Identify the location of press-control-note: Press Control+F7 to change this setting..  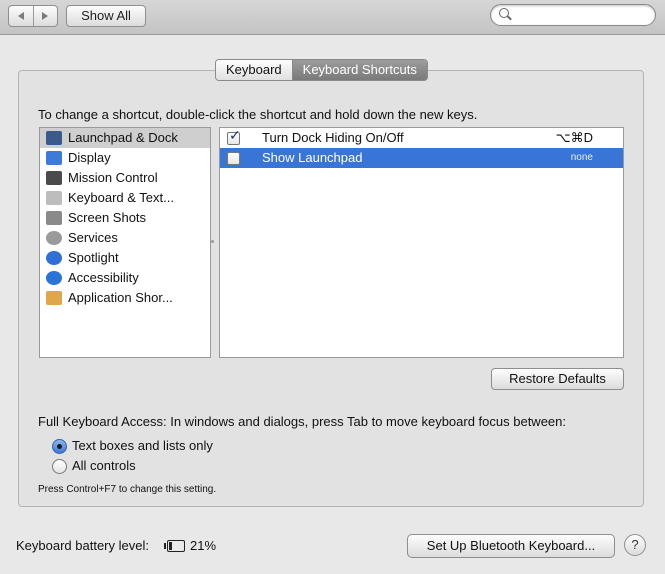
(127, 489).